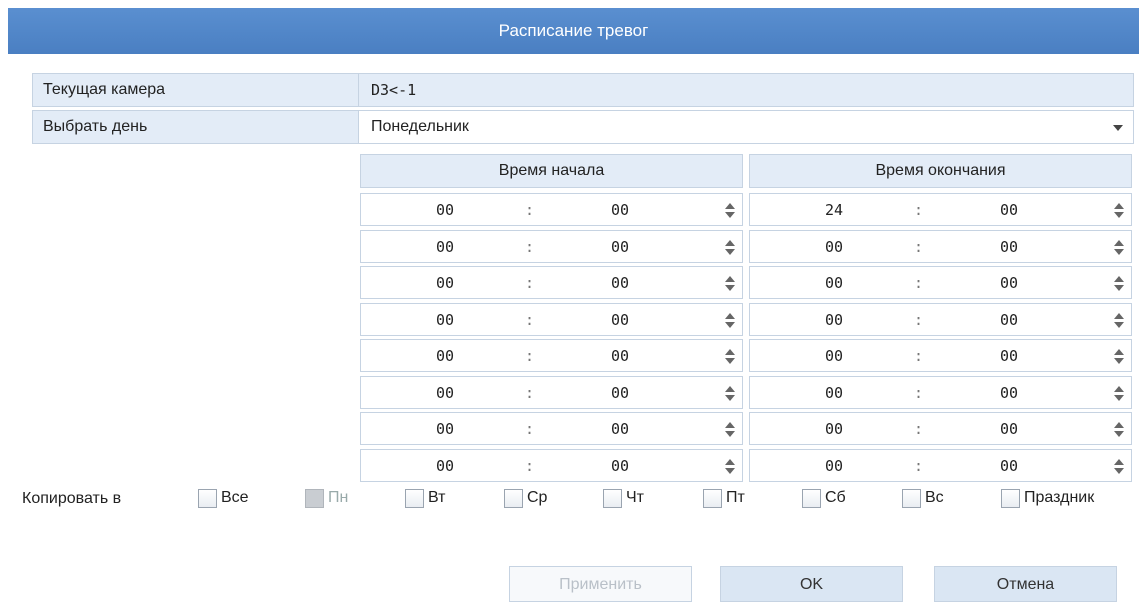 The image size is (1147, 603). I want to click on copy-option-6: Сб, so click(824, 498).